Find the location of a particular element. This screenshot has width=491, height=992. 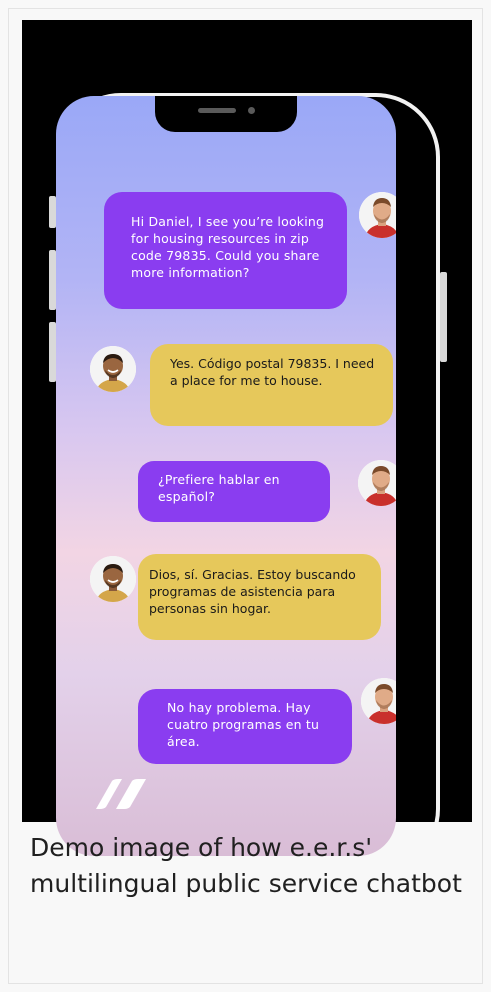

camera-icon is located at coordinates (251, 110).